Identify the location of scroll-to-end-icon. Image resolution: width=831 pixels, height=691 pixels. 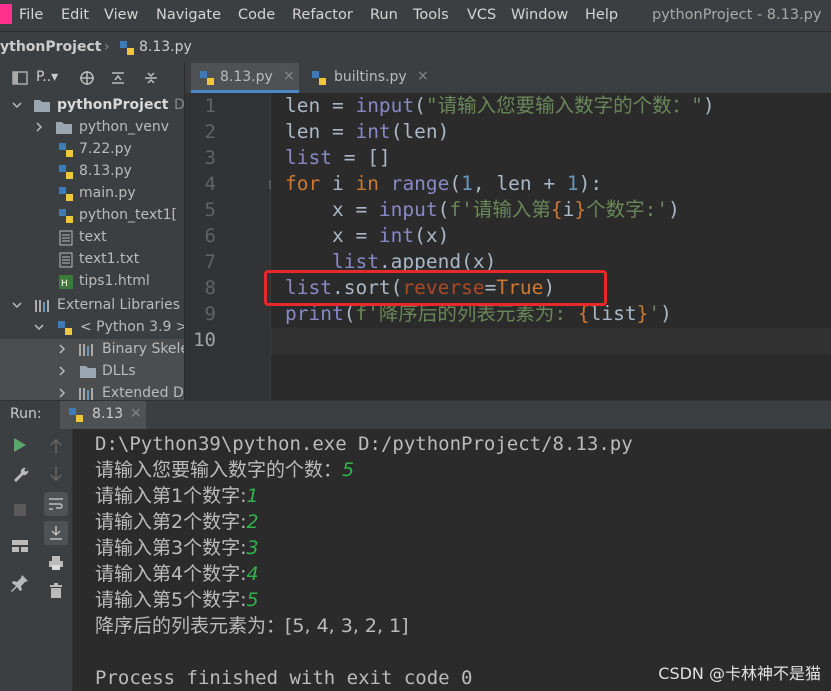
(56, 533).